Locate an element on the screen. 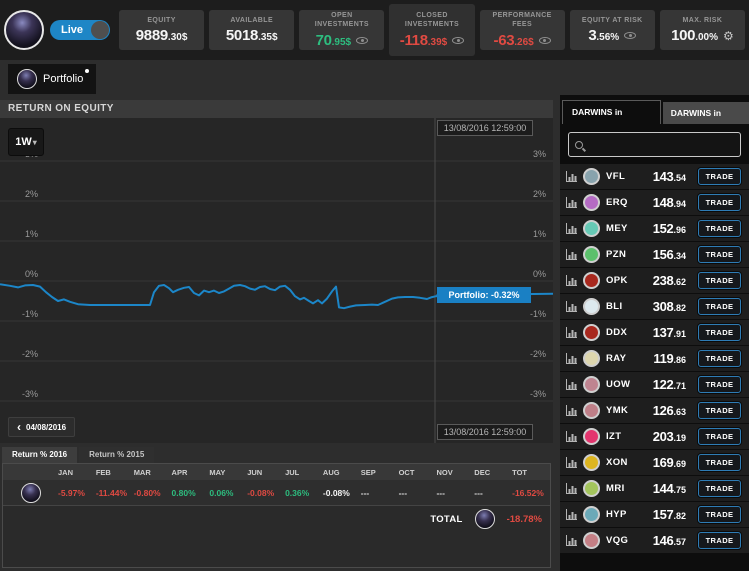 This screenshot has width=749, height=571. svg-text: -2% is located at coordinates (538, 354).